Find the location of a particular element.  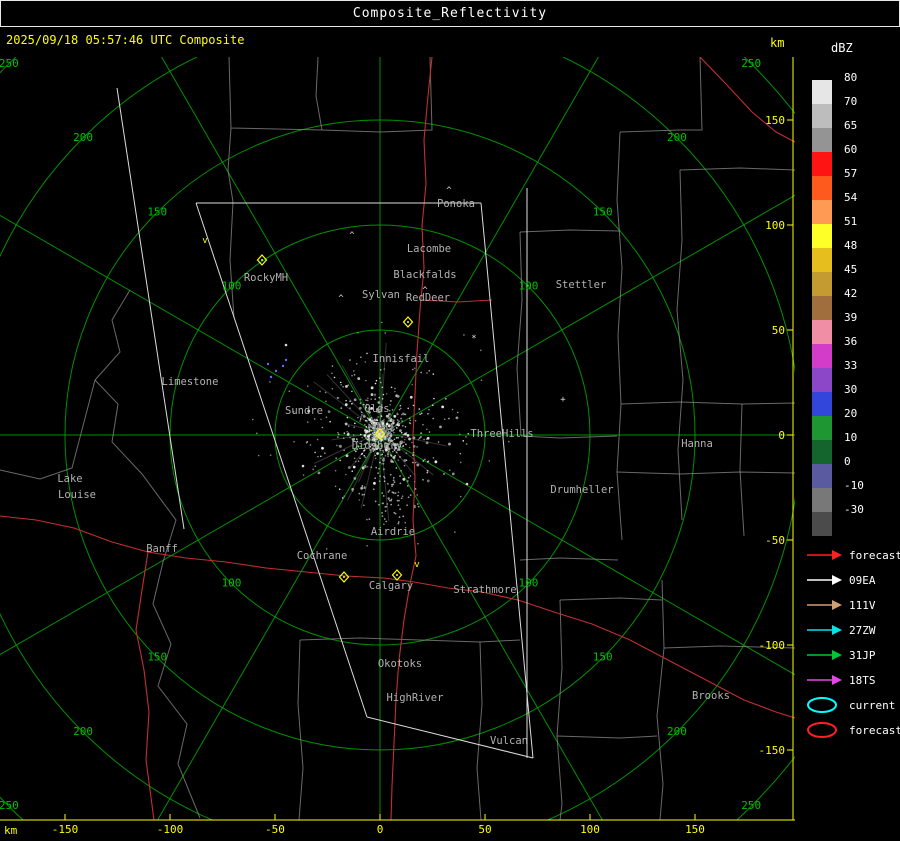

legend-item: 27ZW is located at coordinates (840, 630).